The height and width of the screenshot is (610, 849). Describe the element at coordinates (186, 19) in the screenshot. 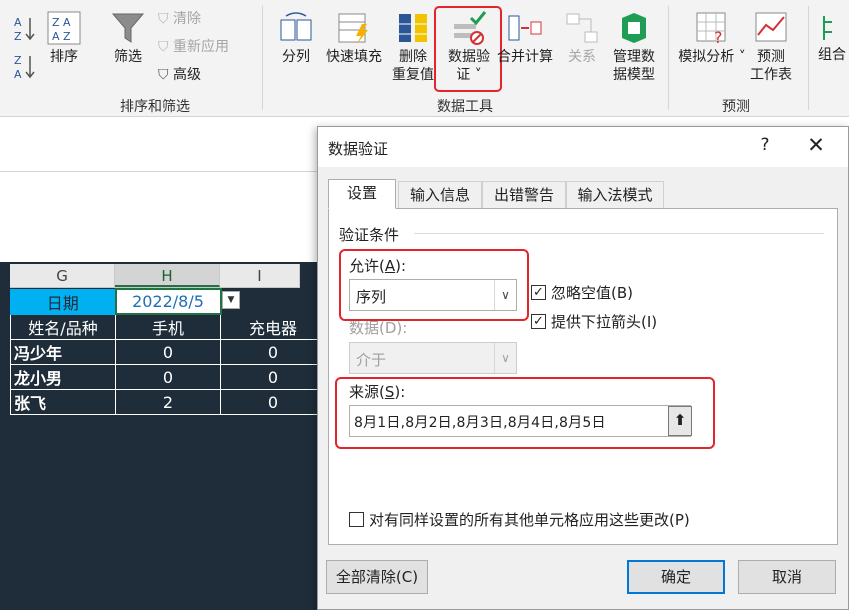

I see `clear-filter-label: 清除` at that location.